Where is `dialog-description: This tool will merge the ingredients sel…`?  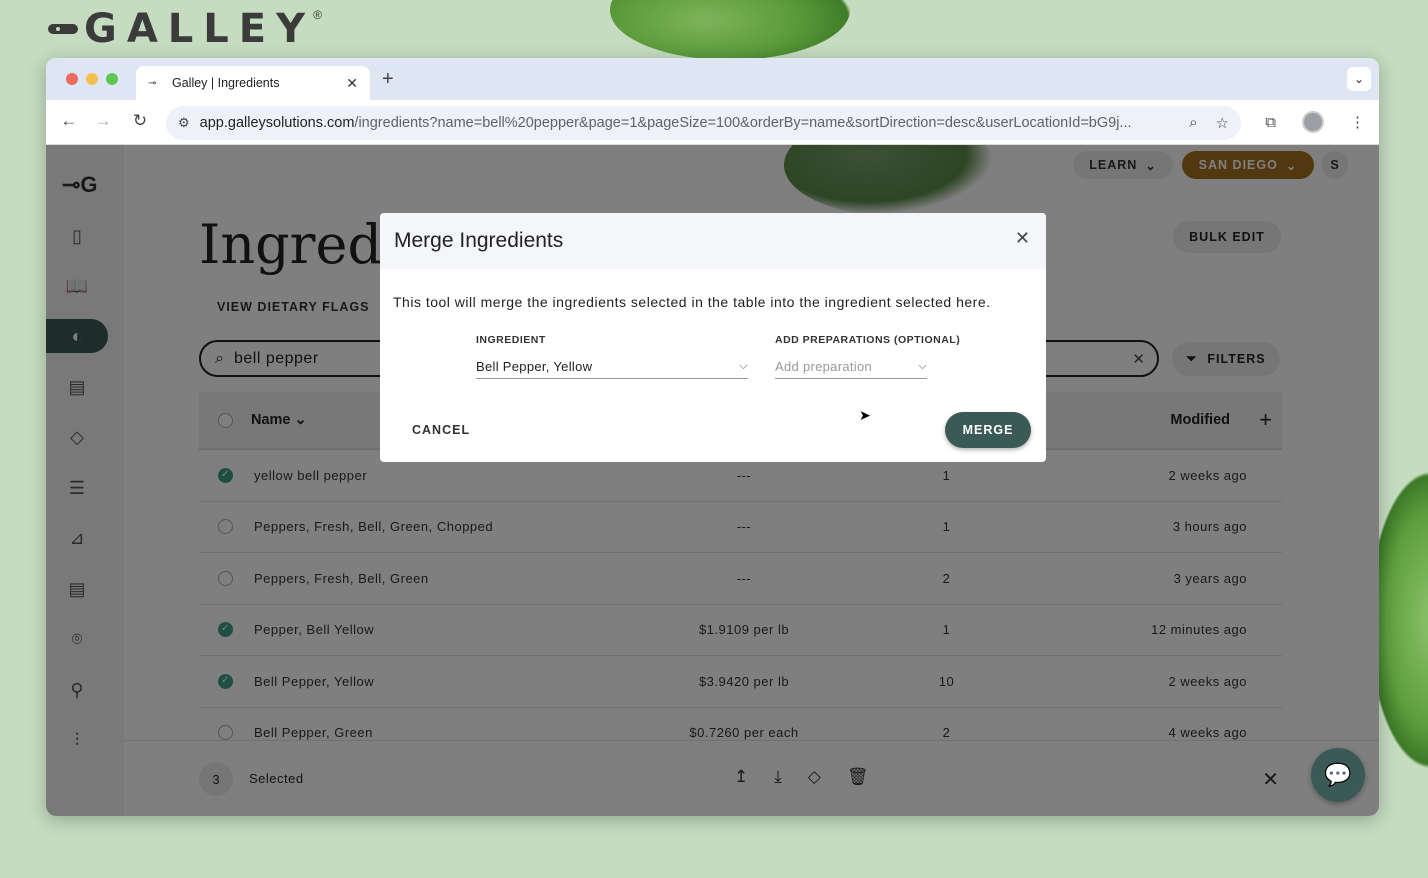
dialog-description: This tool will merge the ingredients sel… is located at coordinates (692, 302).